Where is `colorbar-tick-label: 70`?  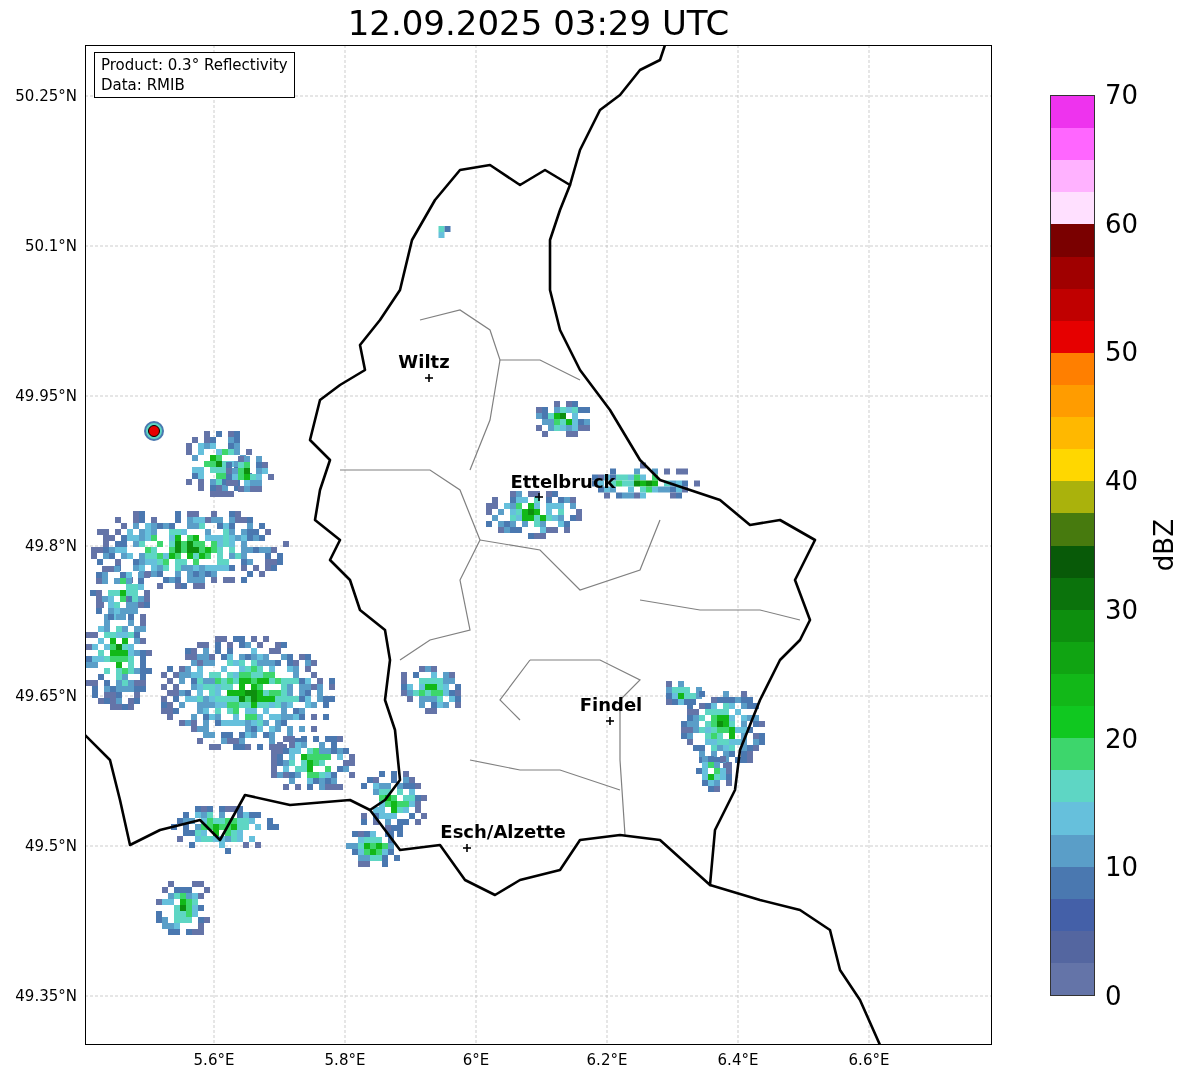
colorbar-tick-label: 70 is located at coordinates (1122, 95).